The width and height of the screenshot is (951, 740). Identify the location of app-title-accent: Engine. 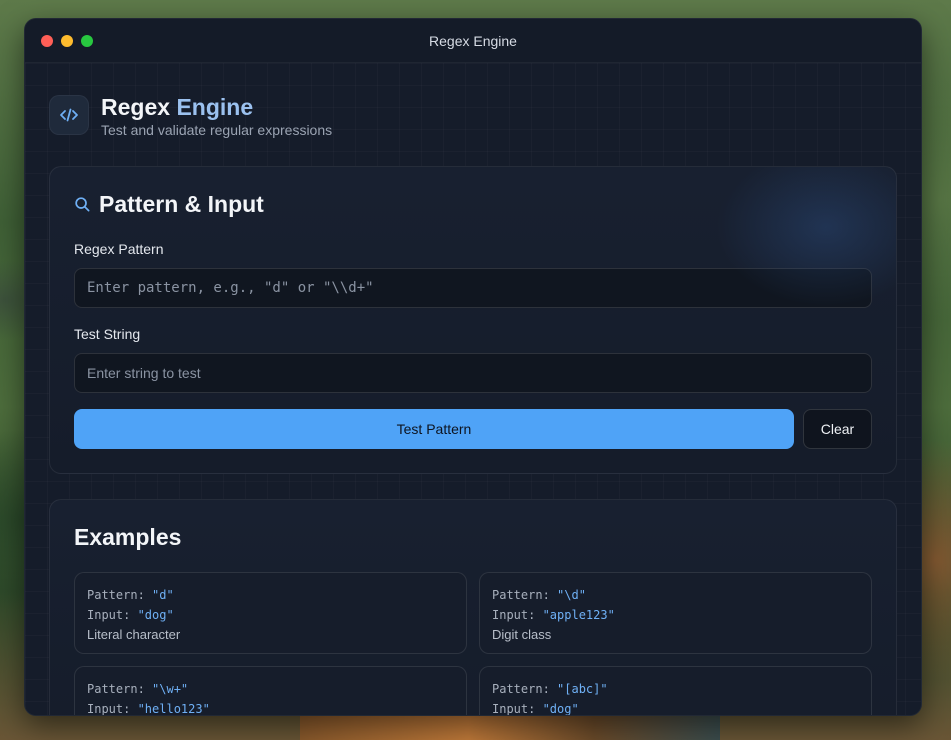
(215, 106).